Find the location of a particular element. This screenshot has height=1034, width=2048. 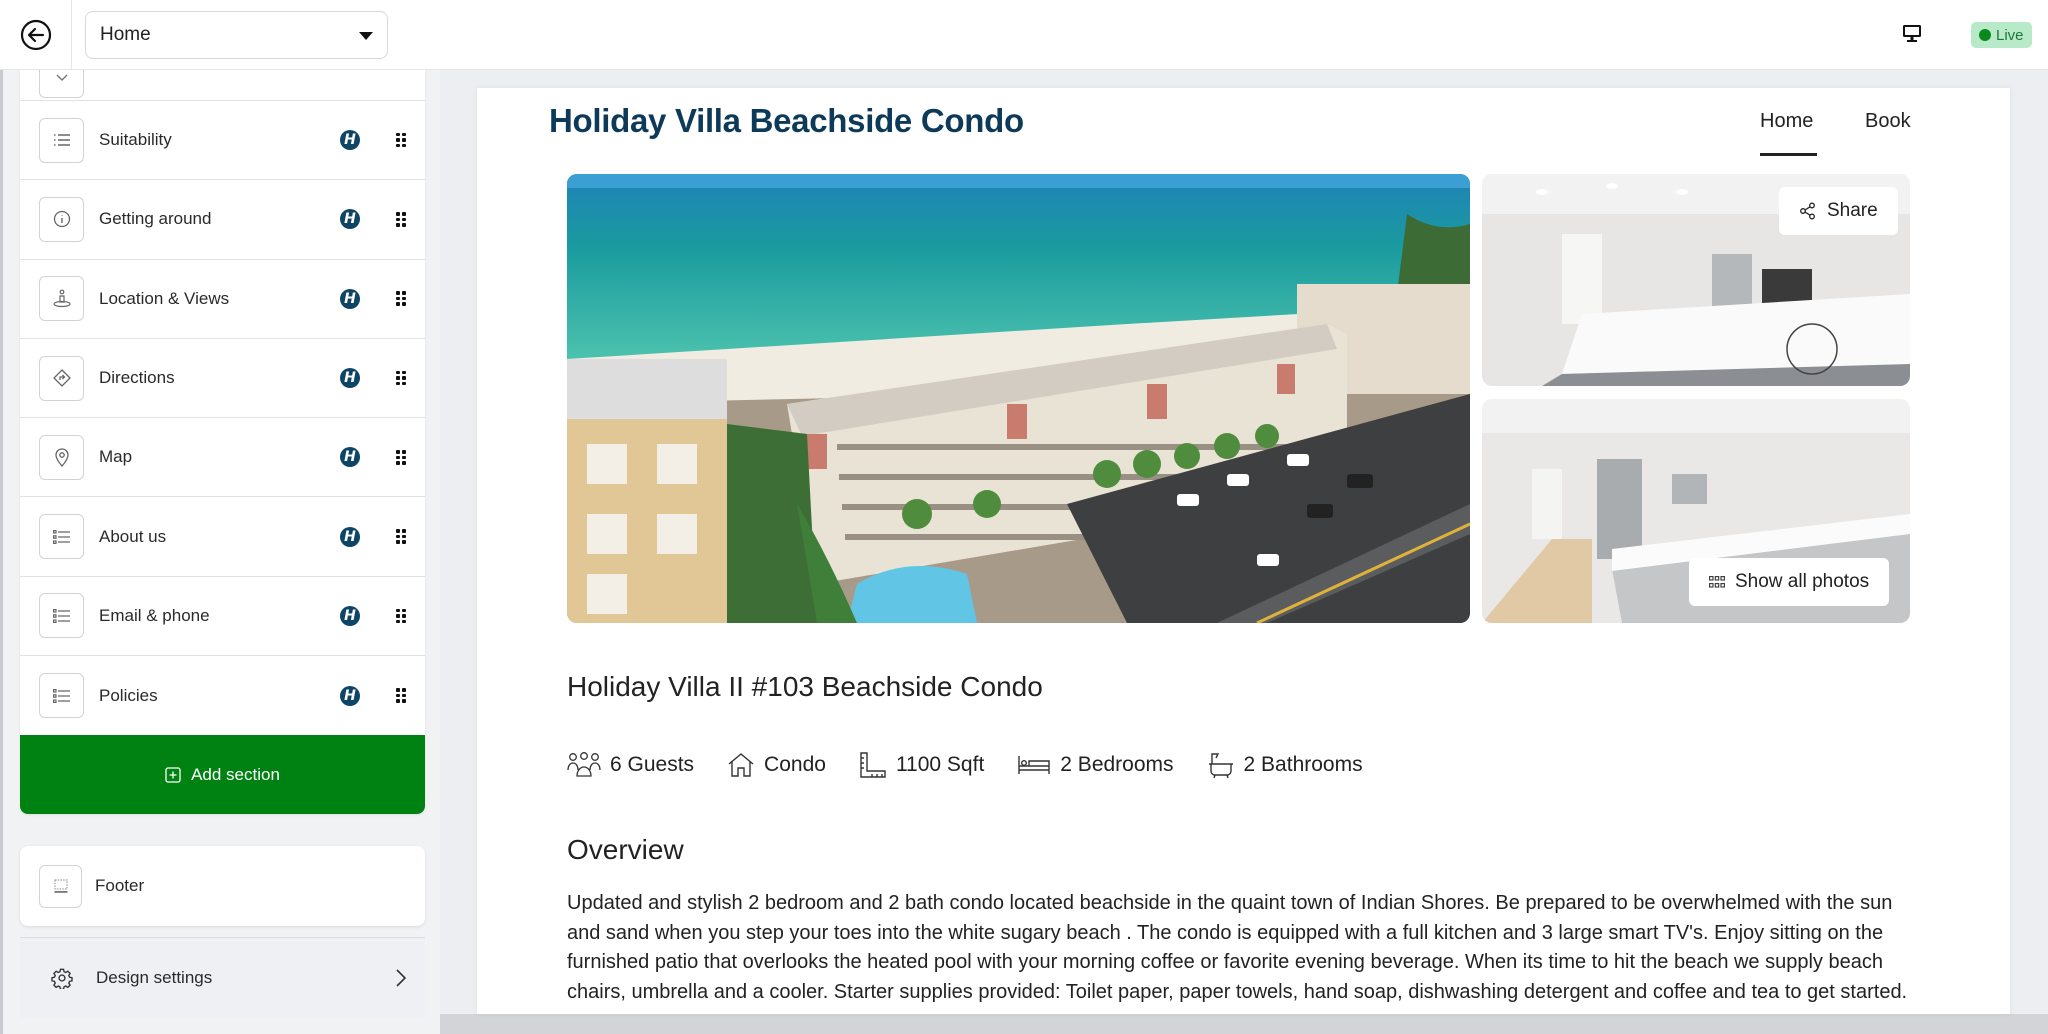

design-settings-label: Design settings is located at coordinates (154, 977).